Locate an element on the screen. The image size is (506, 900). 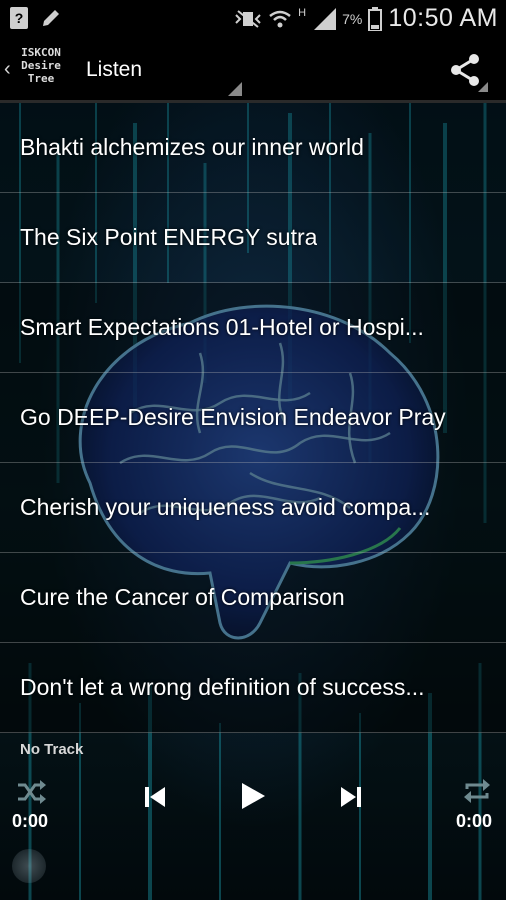
elapsed-time: 0:00 is located at coordinates (30, 821).